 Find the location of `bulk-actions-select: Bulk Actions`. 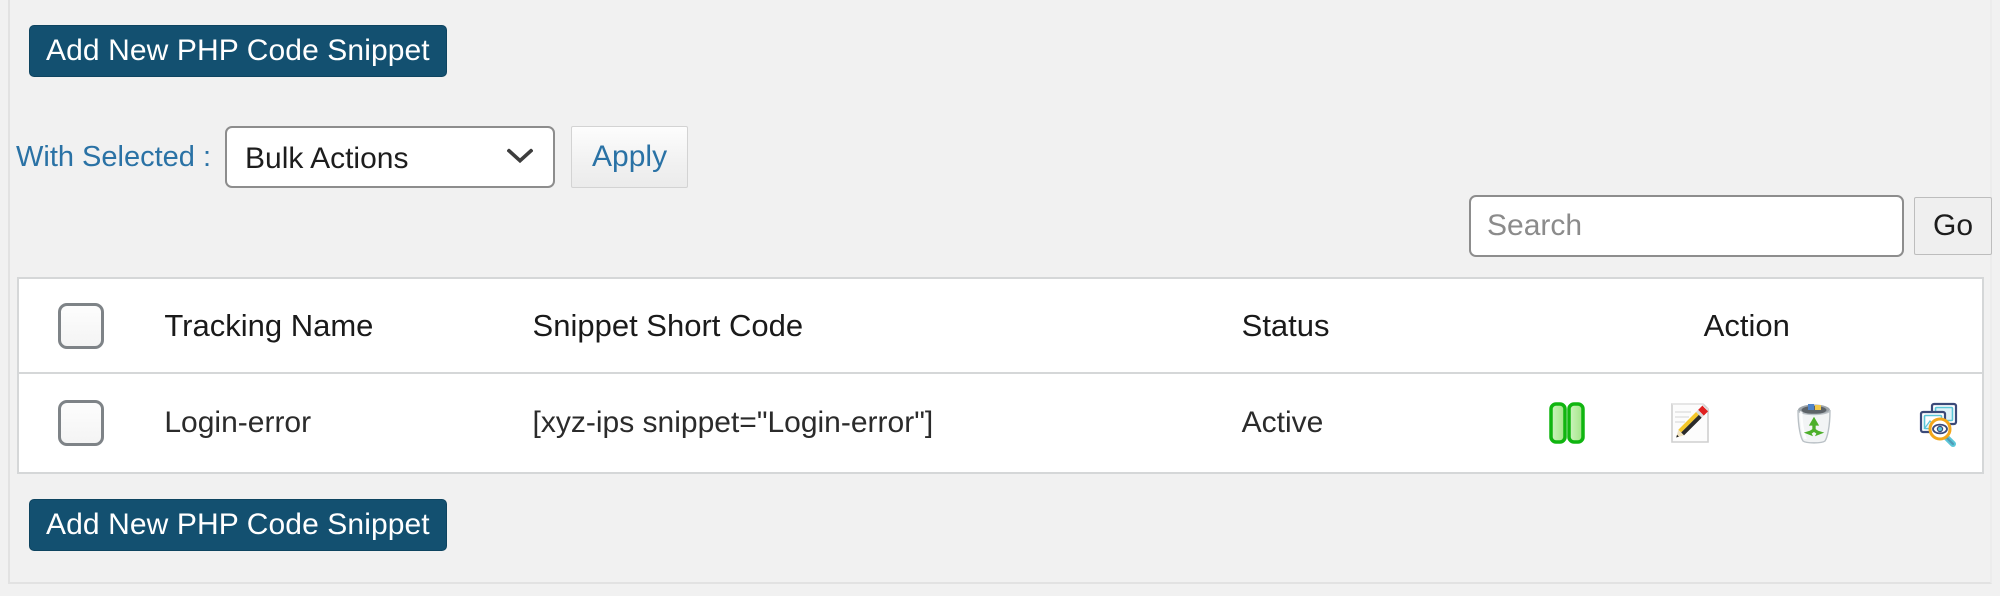

bulk-actions-select: Bulk Actions is located at coordinates (390, 157).